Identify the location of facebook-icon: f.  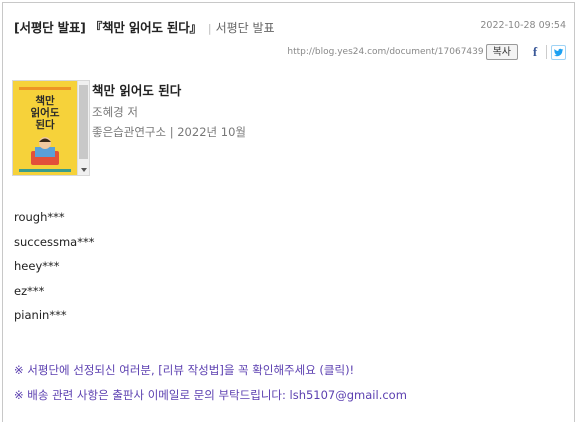
(535, 51).